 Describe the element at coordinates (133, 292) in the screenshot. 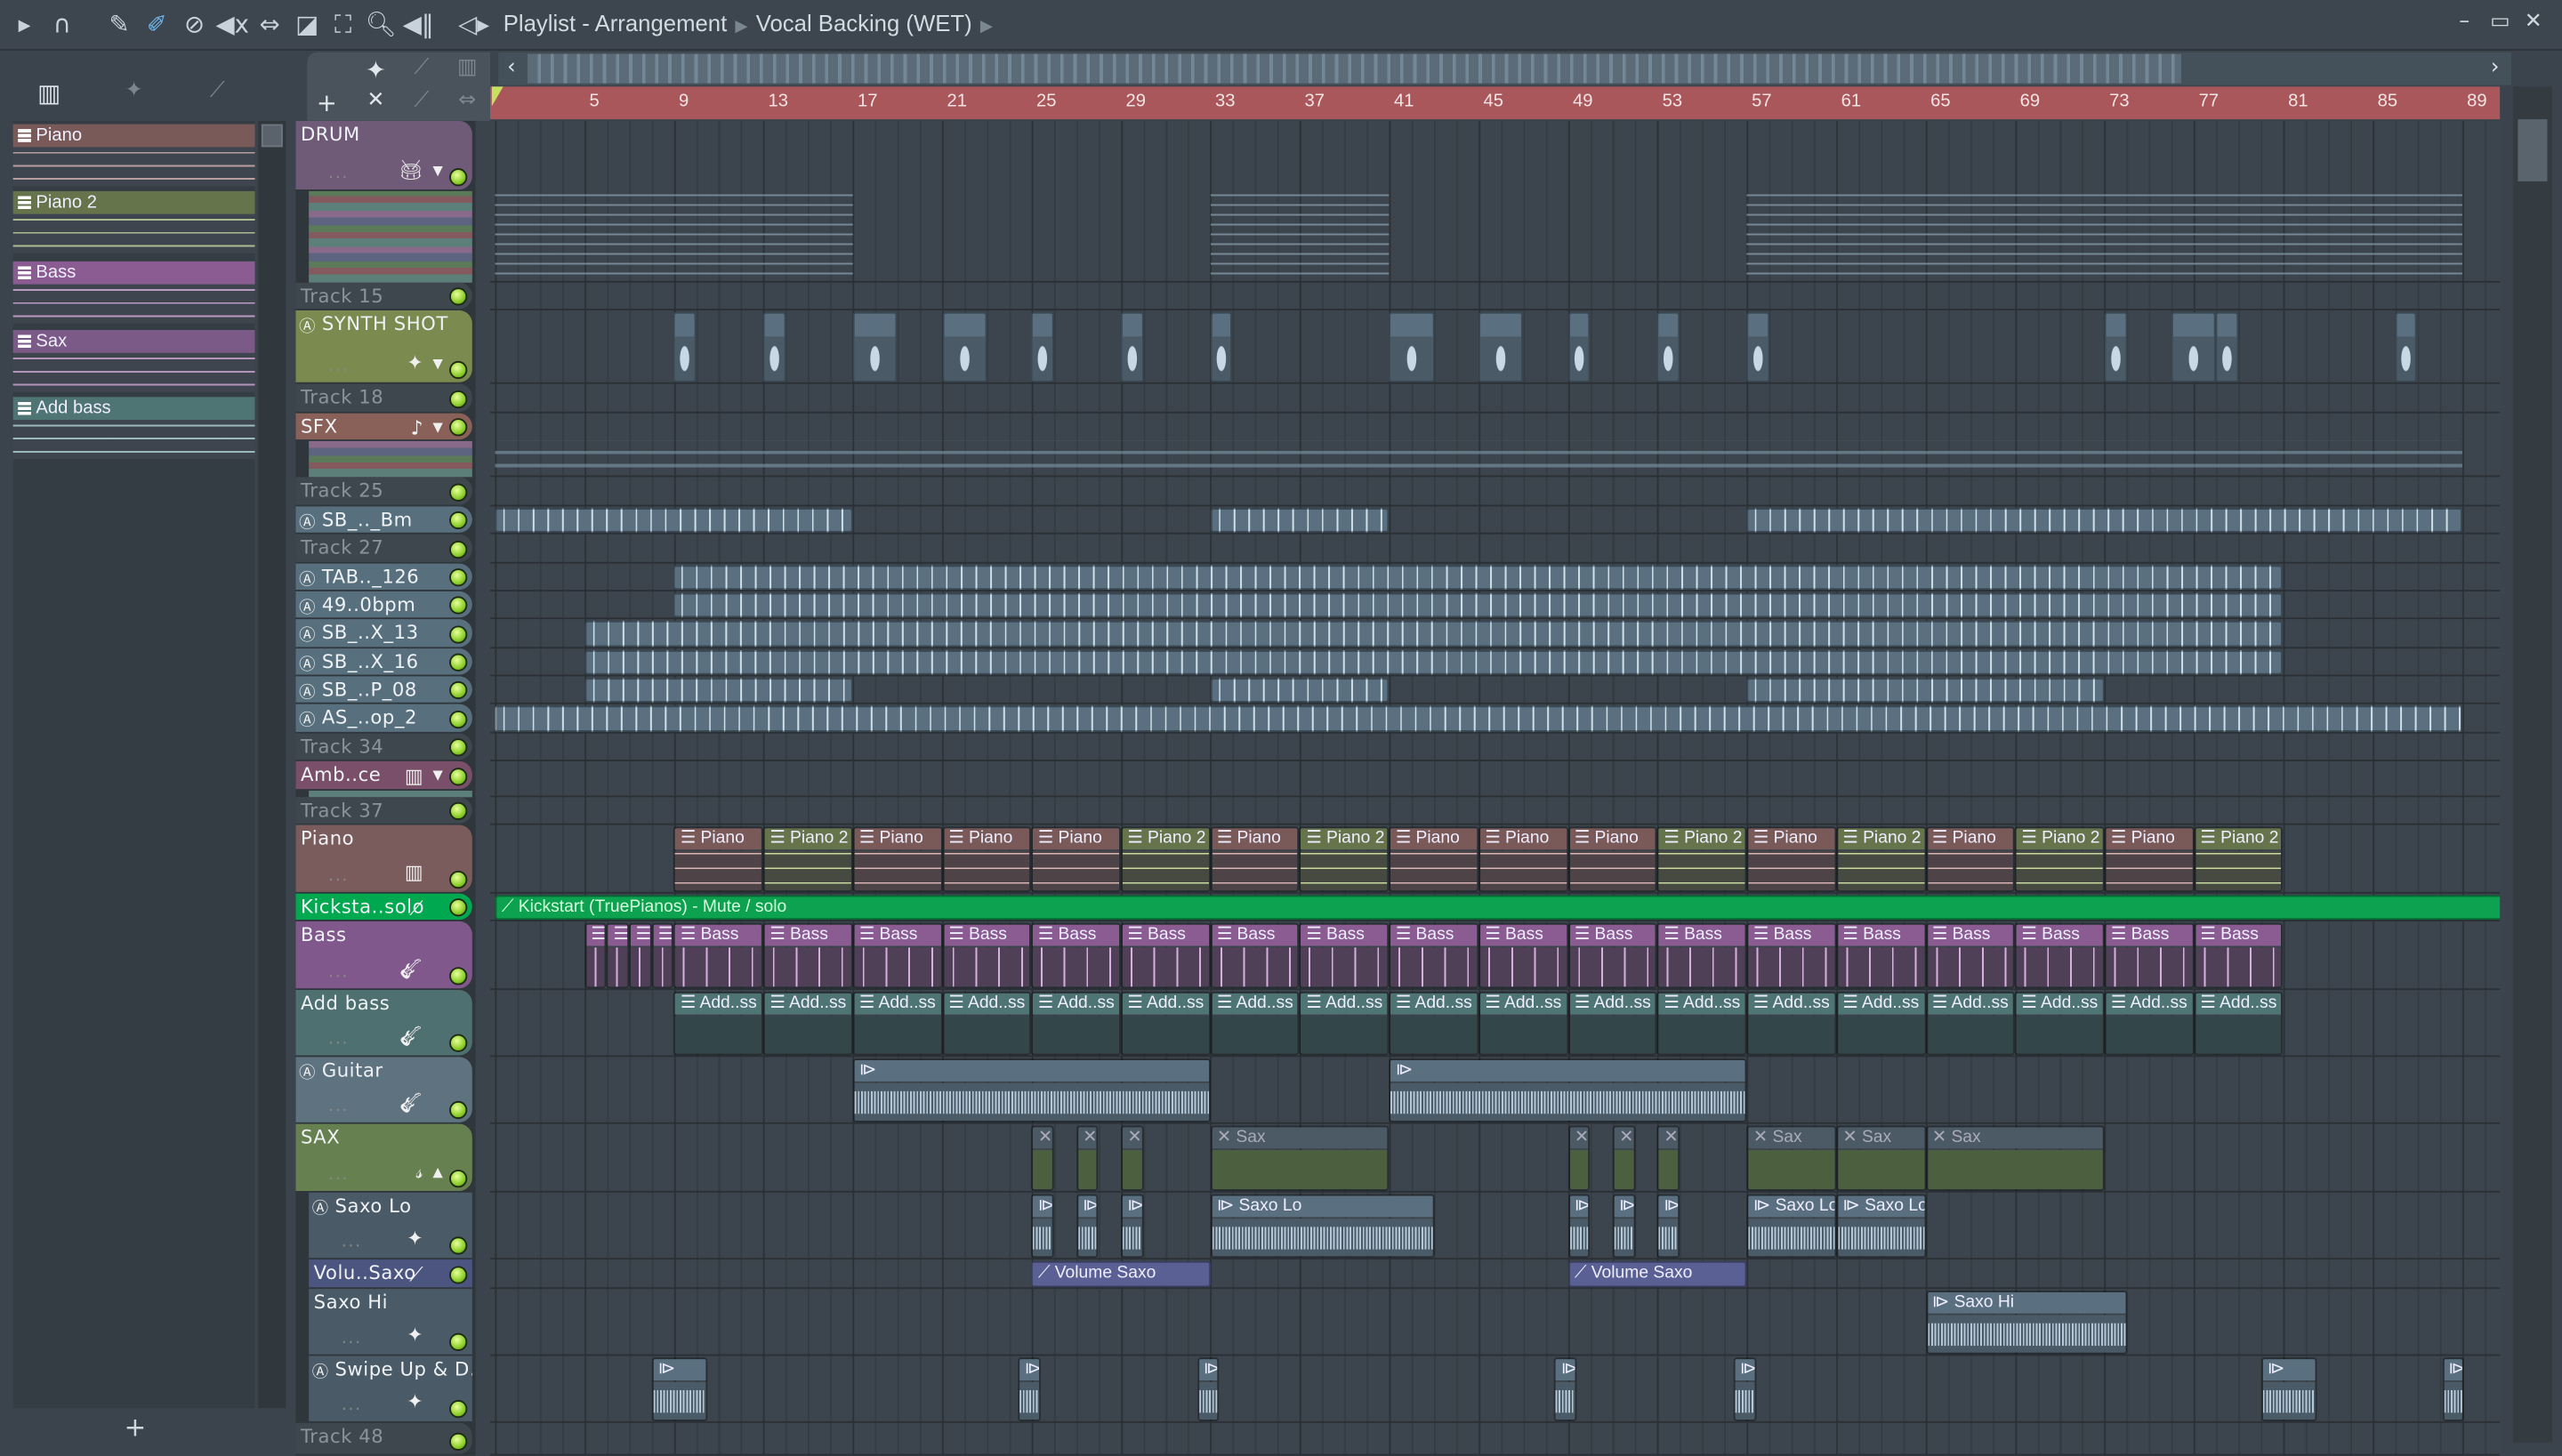

I see `picker-item-bass: Bass` at that location.